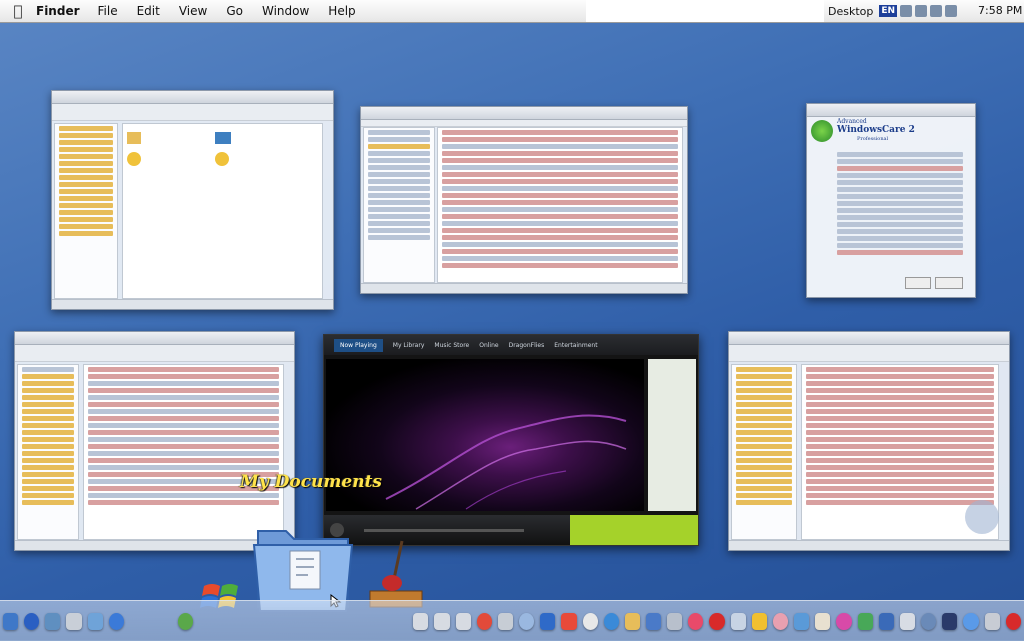 The height and width of the screenshot is (641, 1024). What do you see at coordinates (285, 11) in the screenshot?
I see `menu-window: Window` at bounding box center [285, 11].